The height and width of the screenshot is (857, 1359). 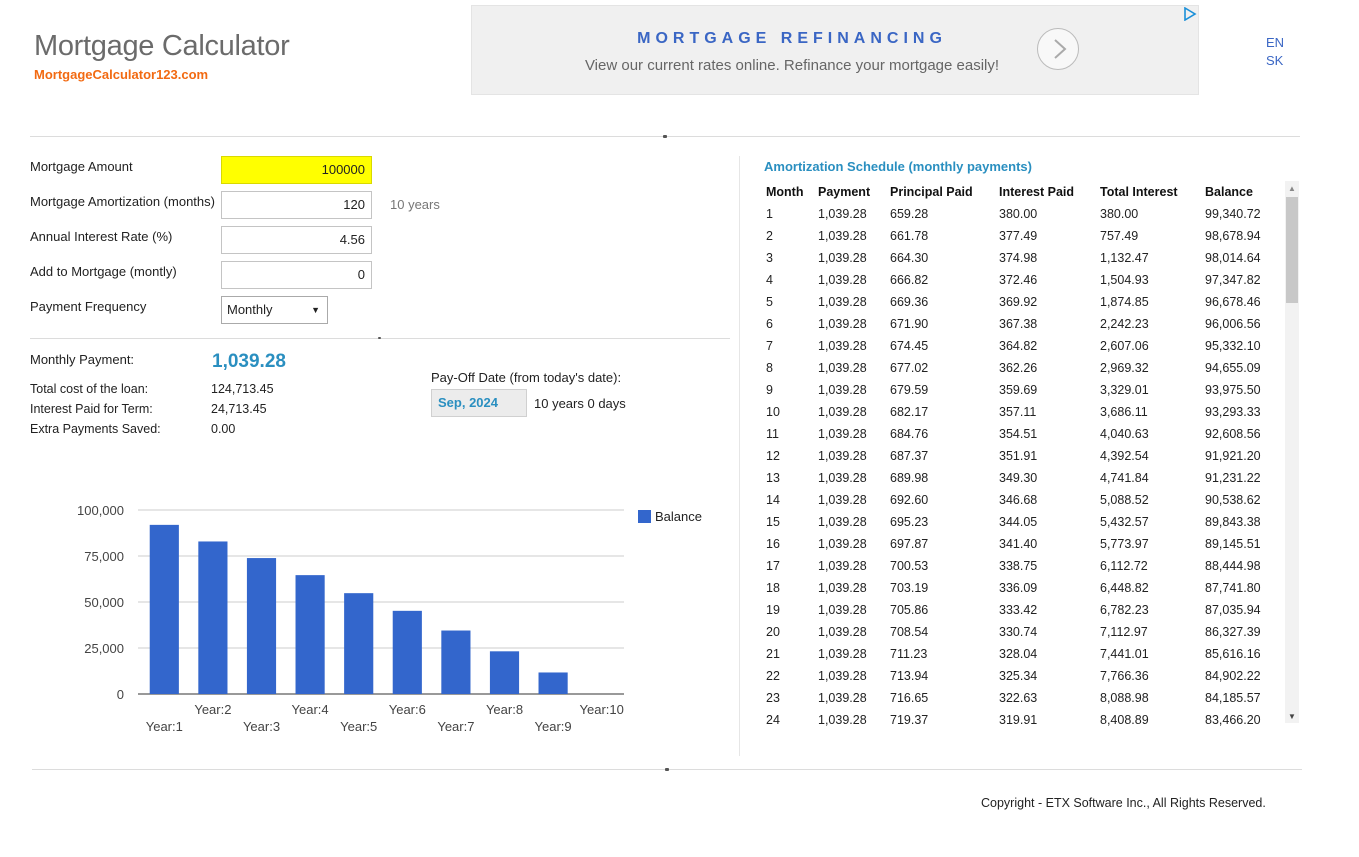 I want to click on table-cell: 89,843.38, so click(x=1233, y=522).